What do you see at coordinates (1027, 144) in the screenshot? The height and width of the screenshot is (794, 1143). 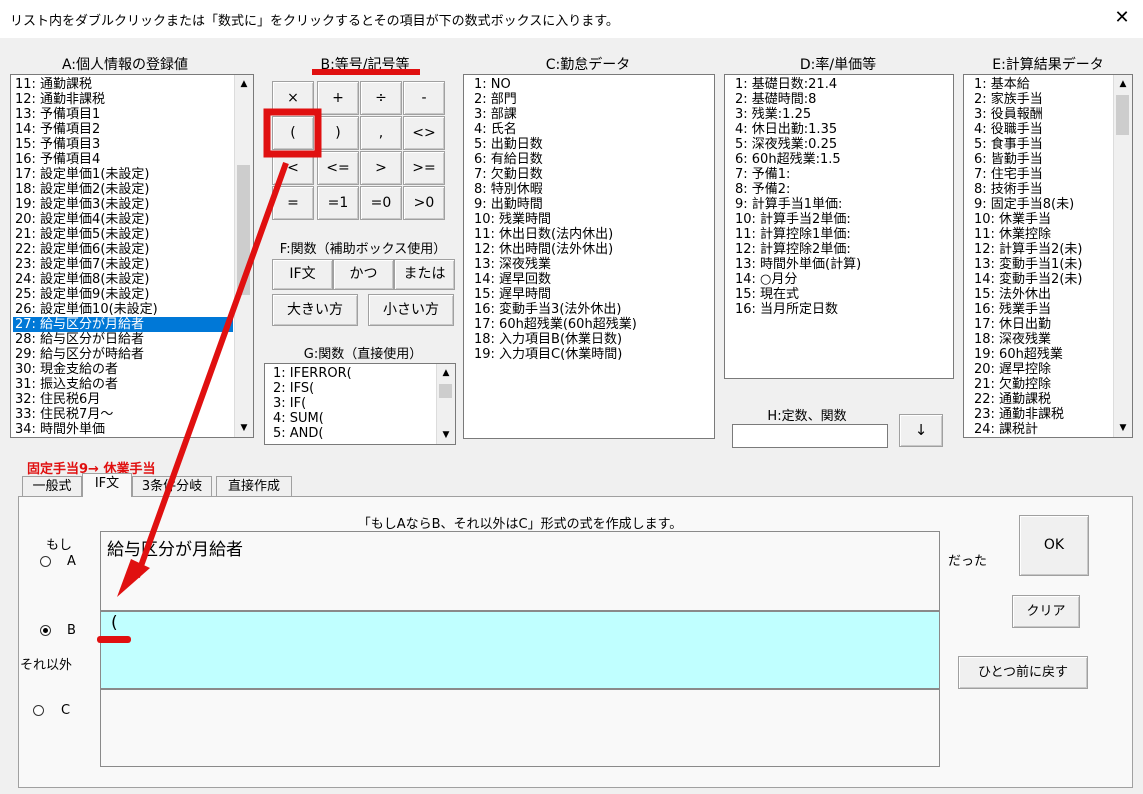 I see `list-e-item: 5: 食事手当` at bounding box center [1027, 144].